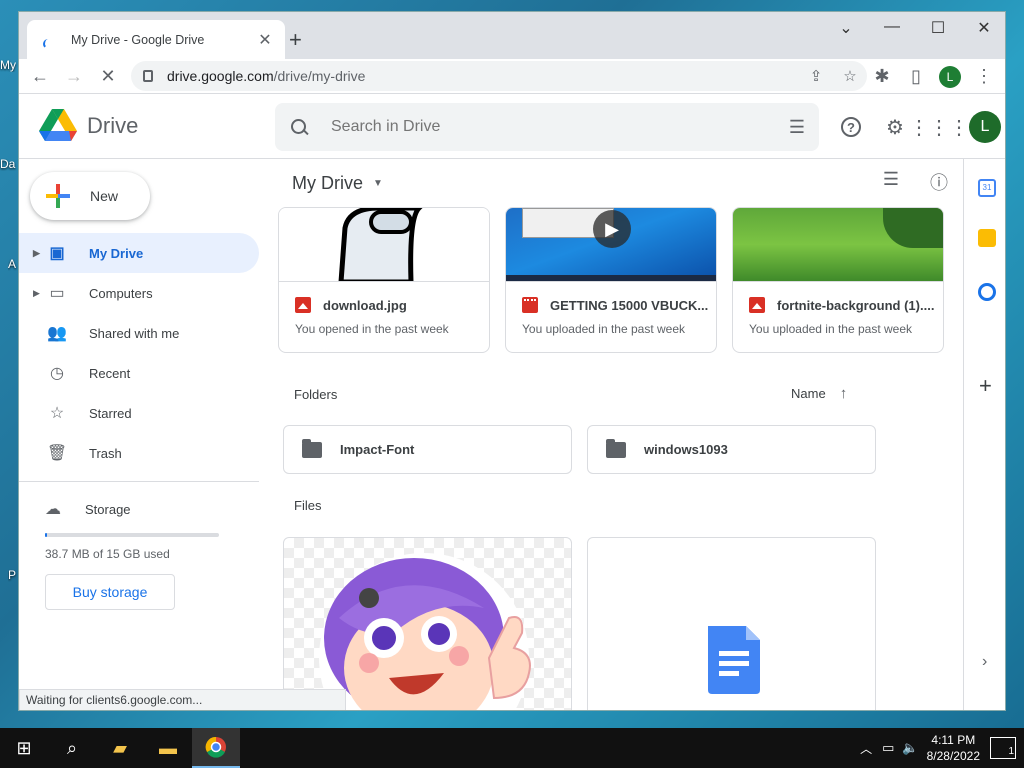 The height and width of the screenshot is (768, 1024). I want to click on minimize-button: —, so click(892, 27).